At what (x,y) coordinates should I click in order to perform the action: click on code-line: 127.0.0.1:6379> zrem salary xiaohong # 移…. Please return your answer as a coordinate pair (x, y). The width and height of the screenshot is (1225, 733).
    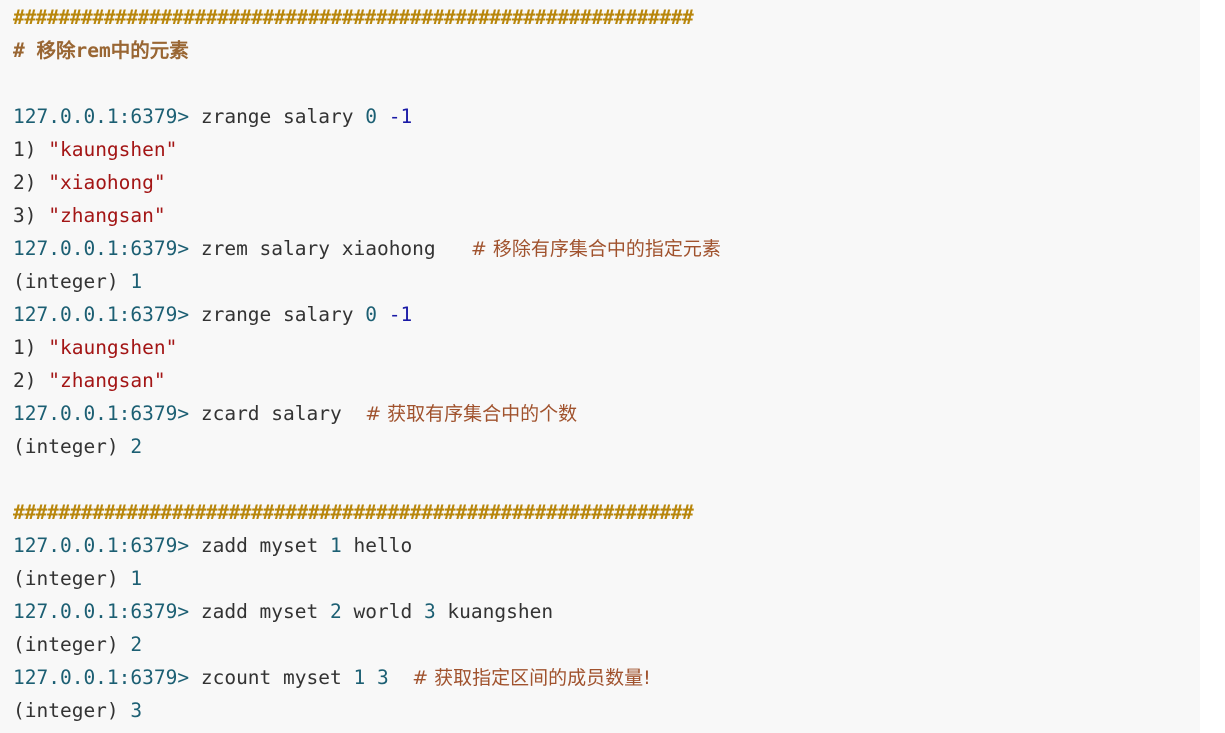
    Looking at the image, I should click on (367, 248).